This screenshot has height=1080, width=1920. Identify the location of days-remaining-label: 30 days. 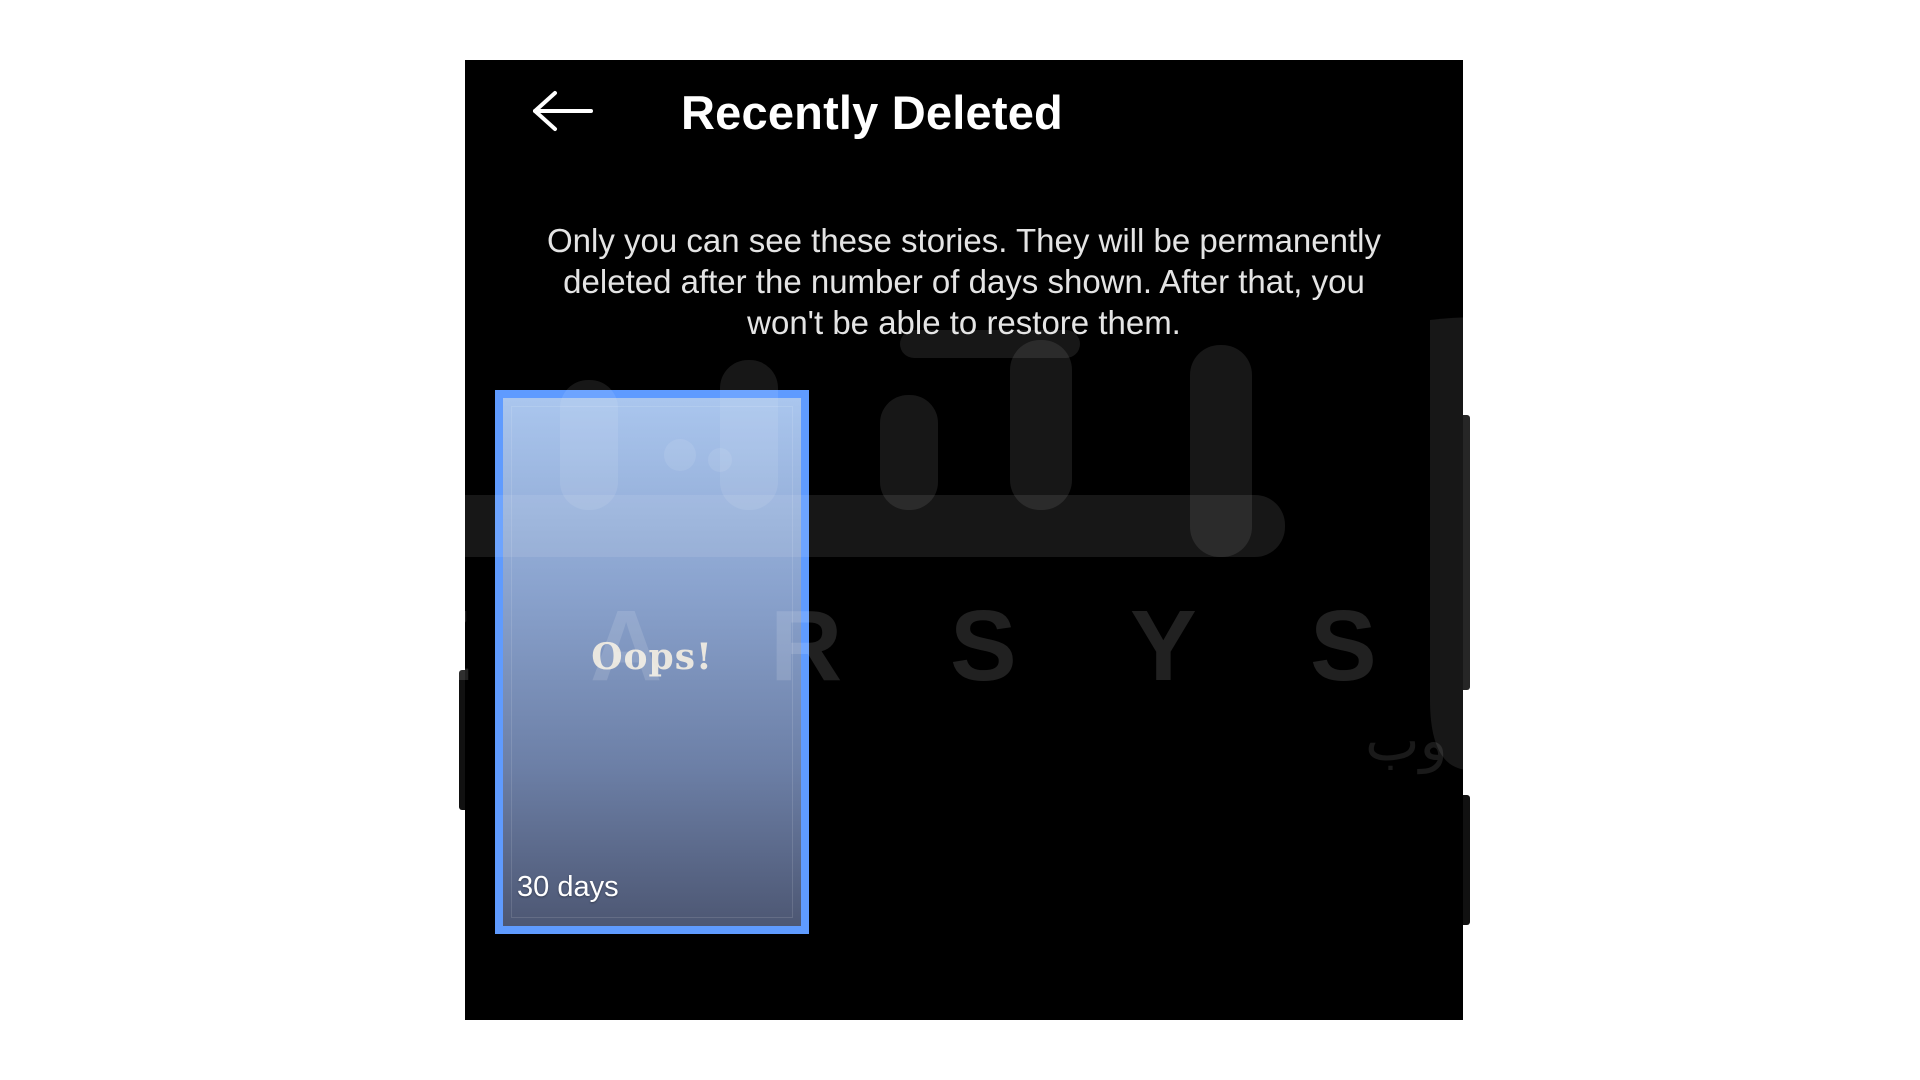
(568, 887).